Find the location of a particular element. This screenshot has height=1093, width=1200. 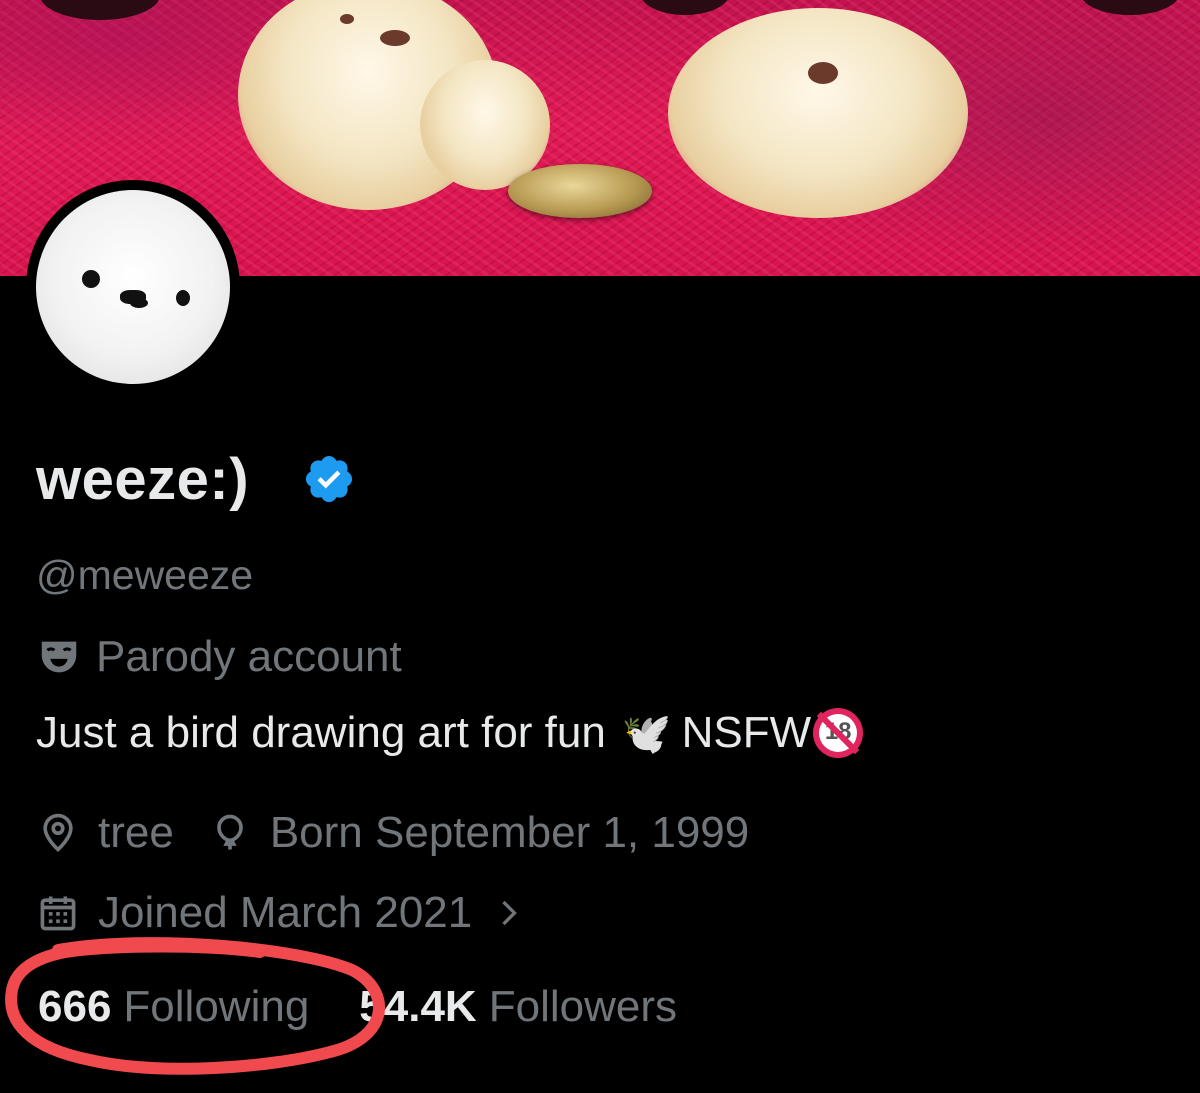

follow-stats: 666 Following 54.4K Followers is located at coordinates (357, 1007).